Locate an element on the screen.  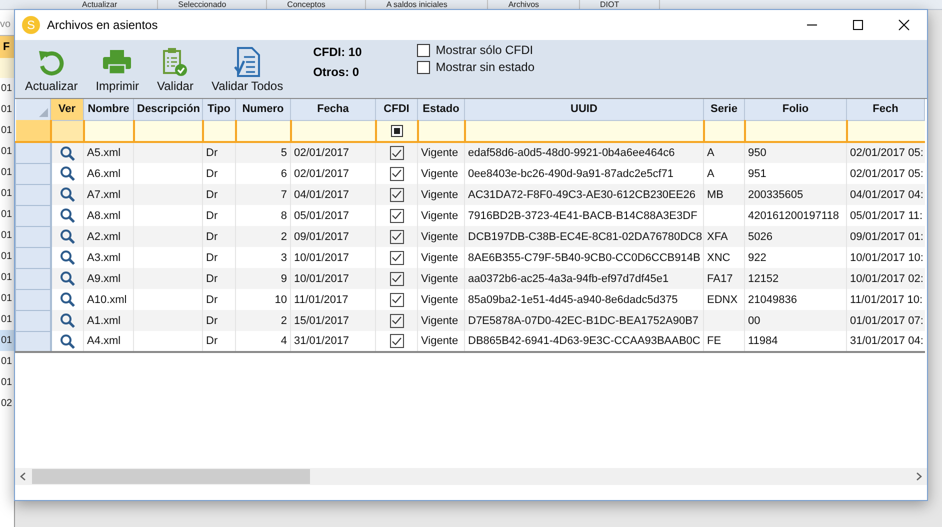
count-label: Otros: 0 is located at coordinates (336, 72).